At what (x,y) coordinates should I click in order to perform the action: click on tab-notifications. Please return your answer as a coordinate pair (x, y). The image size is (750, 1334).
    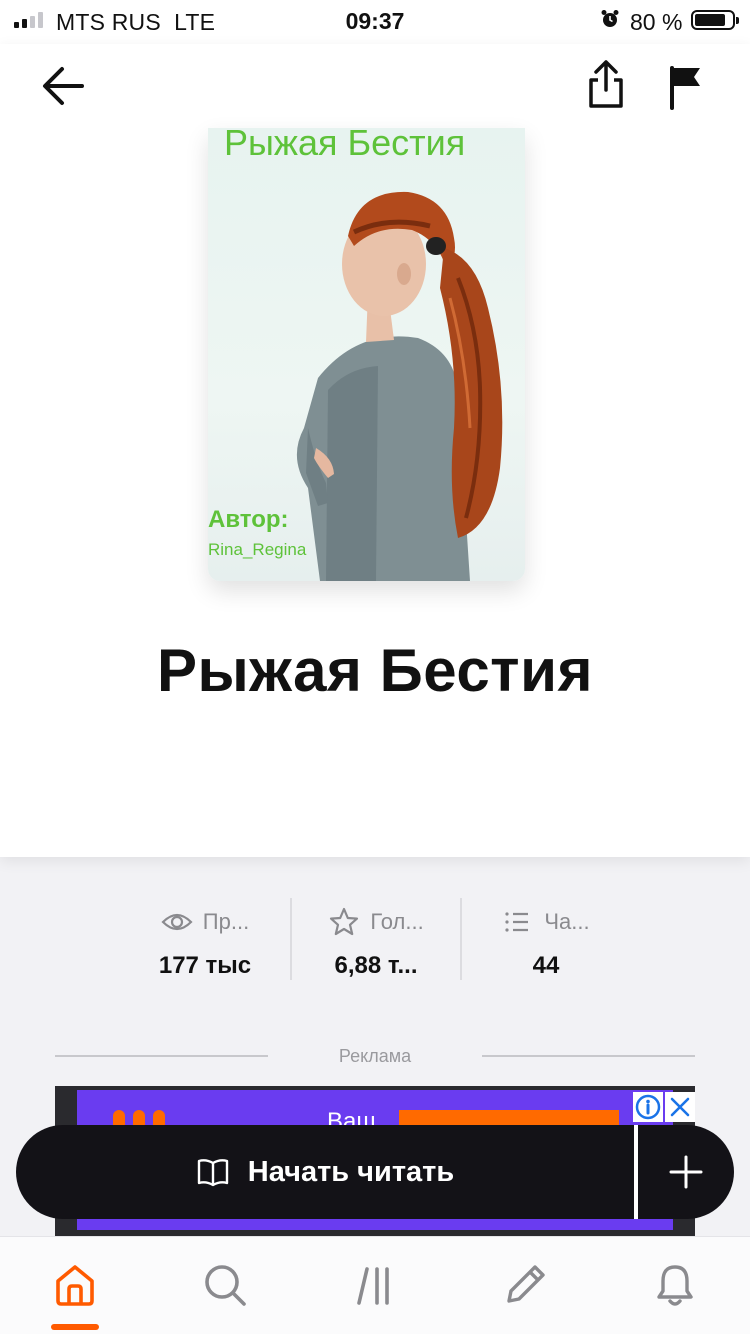
    Looking at the image, I should click on (675, 1285).